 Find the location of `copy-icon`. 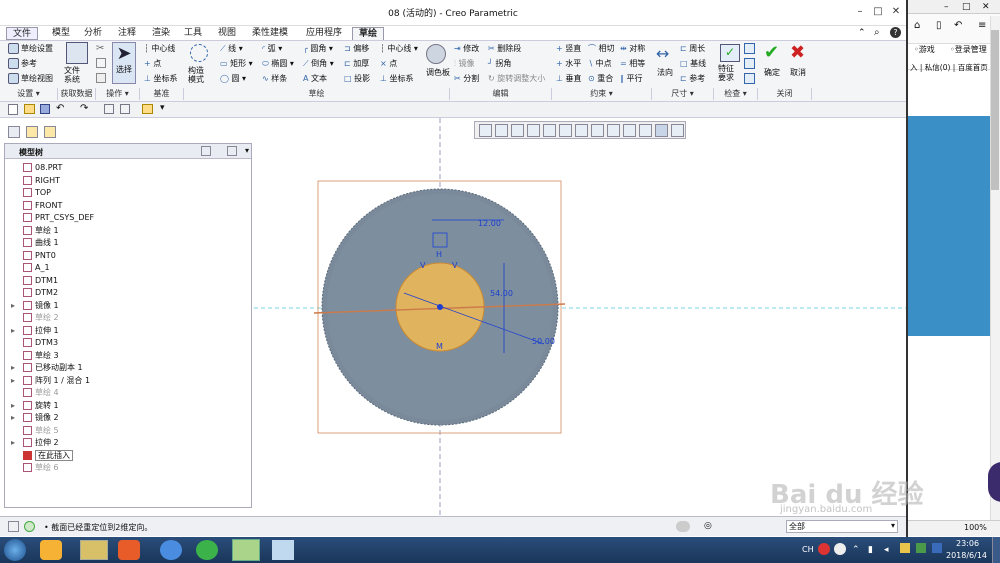

copy-icon is located at coordinates (101, 63).